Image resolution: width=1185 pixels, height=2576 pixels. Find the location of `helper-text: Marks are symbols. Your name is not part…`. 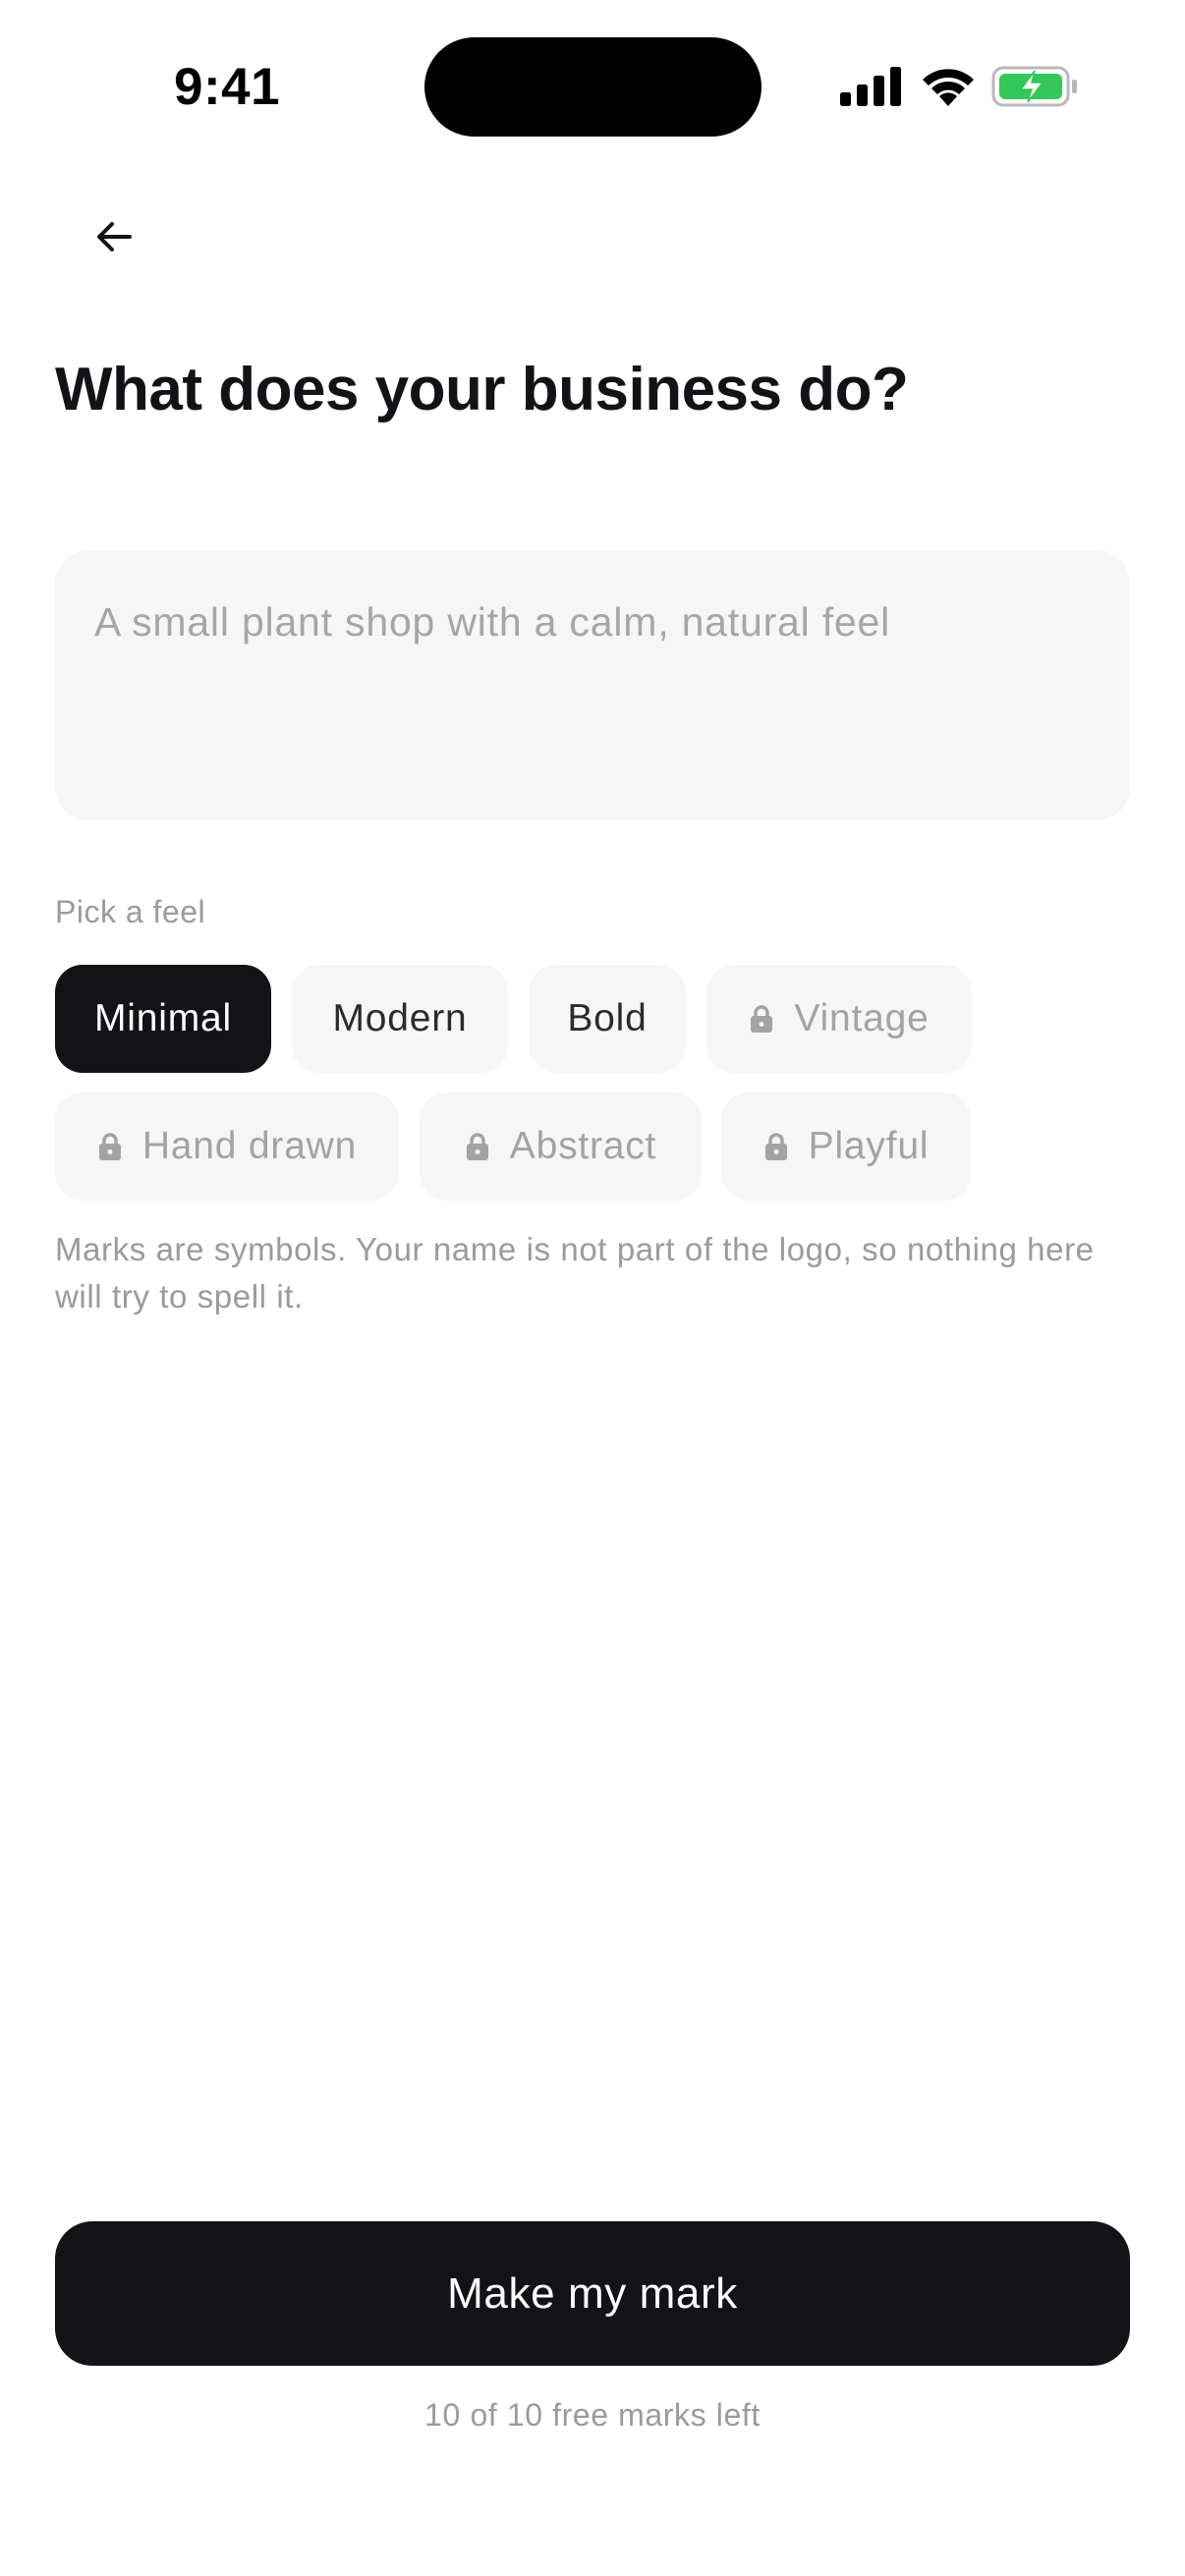

helper-text: Marks are symbols. Your name is not part… is located at coordinates (575, 1273).